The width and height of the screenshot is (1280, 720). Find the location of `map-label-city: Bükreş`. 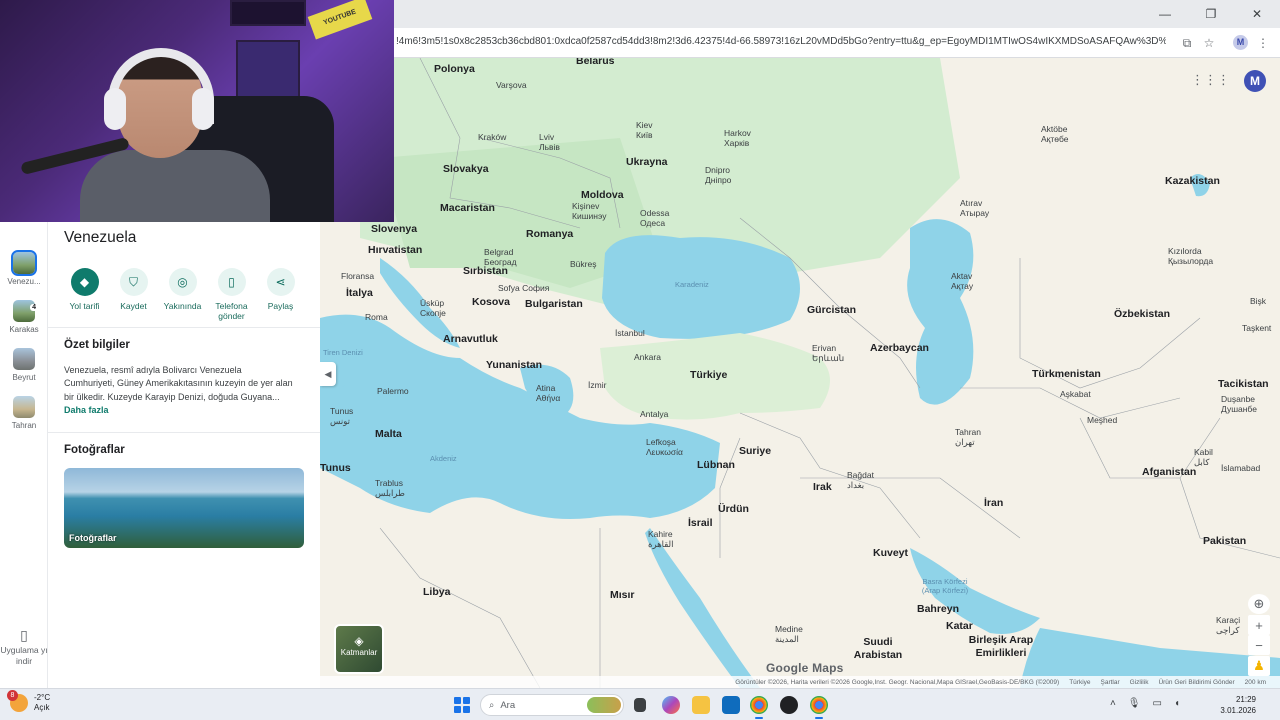

map-label-city: Bükreş is located at coordinates (583, 264).